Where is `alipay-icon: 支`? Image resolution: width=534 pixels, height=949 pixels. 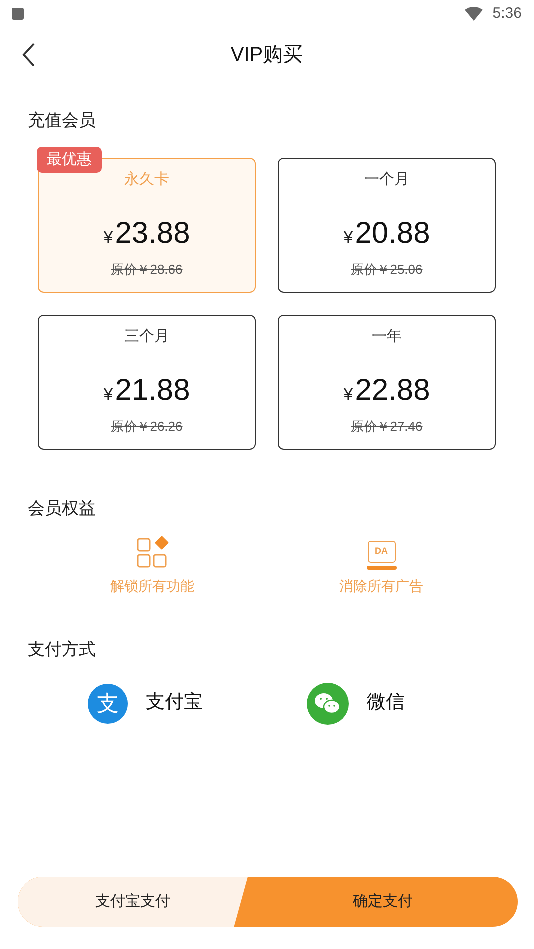
alipay-icon: 支 is located at coordinates (108, 704).